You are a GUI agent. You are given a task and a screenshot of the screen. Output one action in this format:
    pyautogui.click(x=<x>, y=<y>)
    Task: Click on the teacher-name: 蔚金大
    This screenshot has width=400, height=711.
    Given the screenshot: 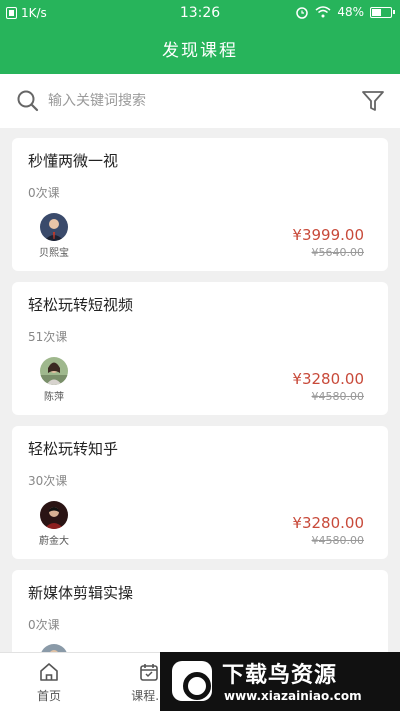 What is the action you would take?
    pyautogui.click(x=54, y=541)
    